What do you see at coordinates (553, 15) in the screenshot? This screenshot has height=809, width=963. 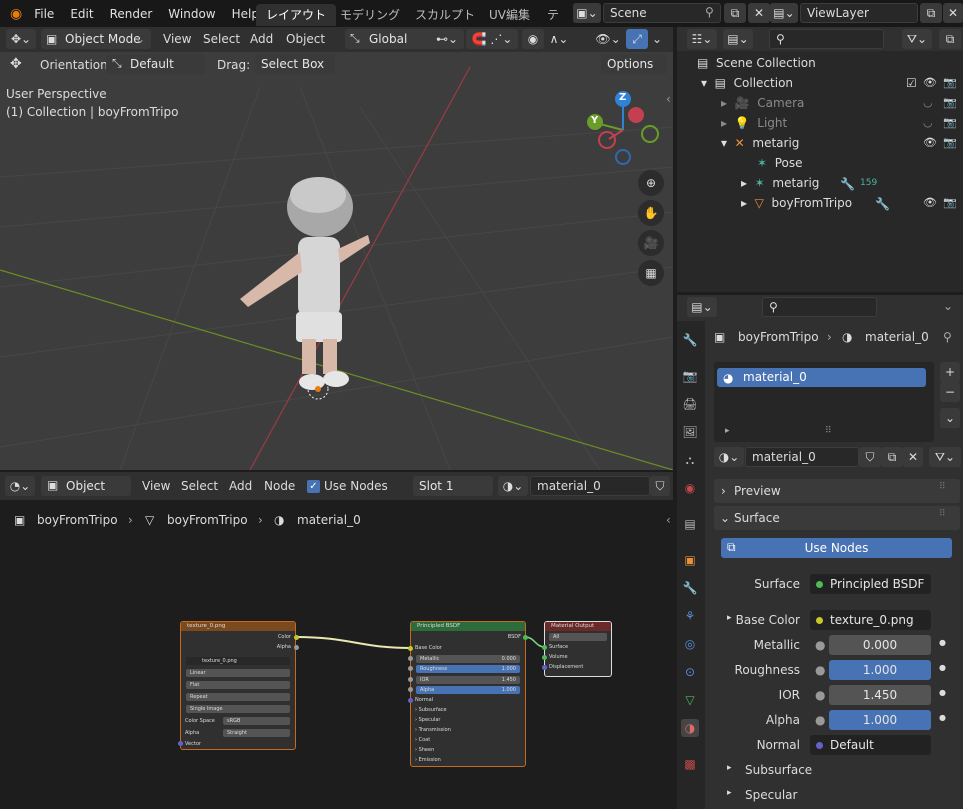 I see `tab-more: テ` at bounding box center [553, 15].